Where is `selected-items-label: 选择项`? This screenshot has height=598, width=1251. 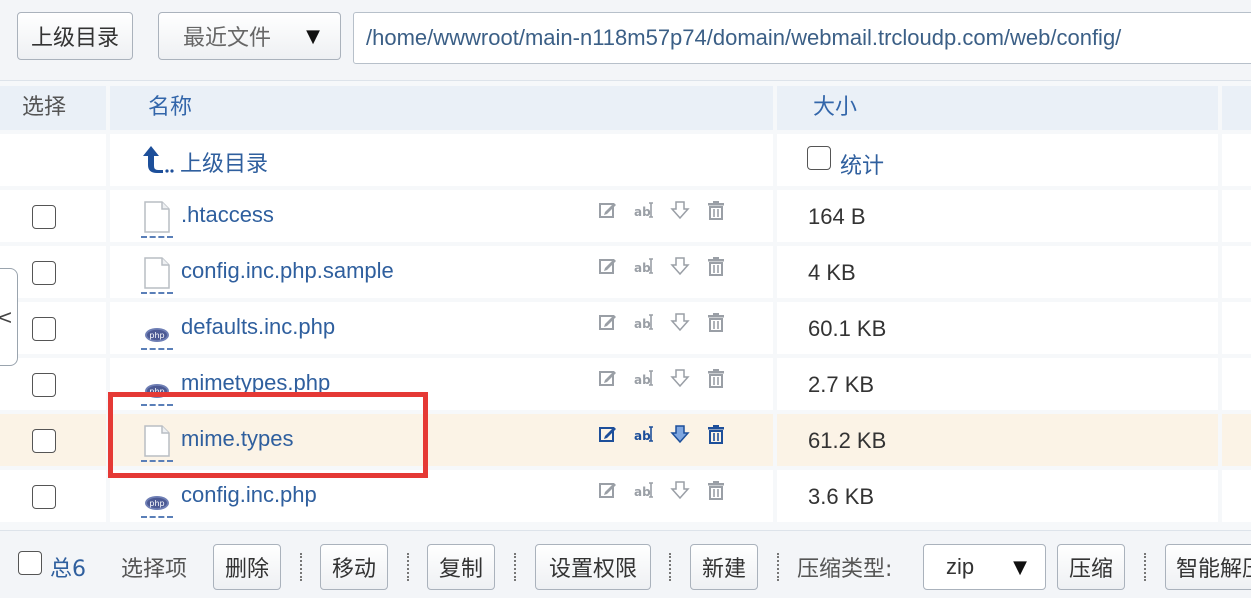 selected-items-label: 选择项 is located at coordinates (154, 569).